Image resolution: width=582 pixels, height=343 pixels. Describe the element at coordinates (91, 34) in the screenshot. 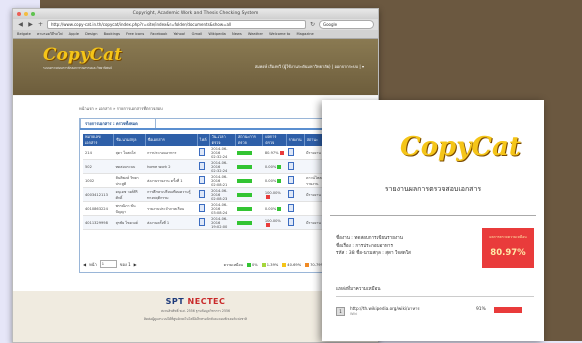

I see `bookmark-item: Design` at that location.